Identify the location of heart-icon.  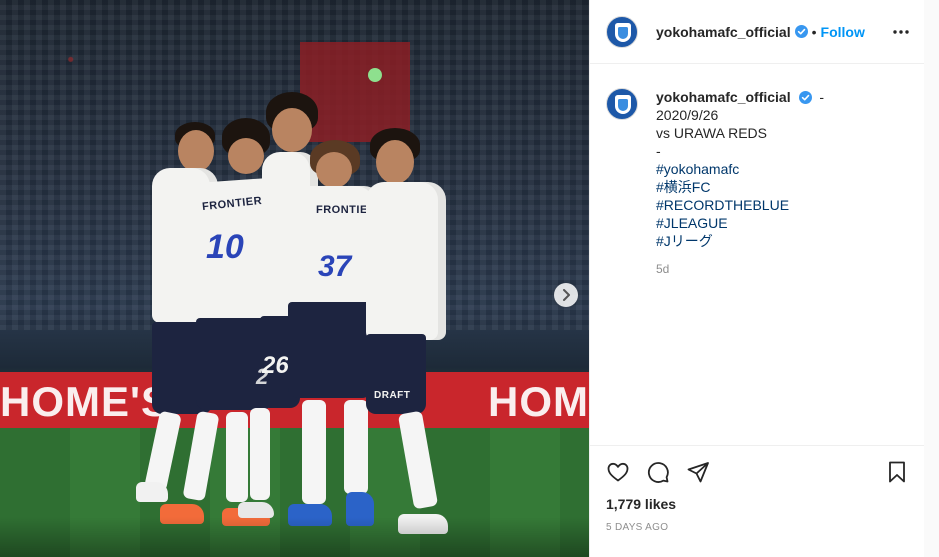
(618, 472).